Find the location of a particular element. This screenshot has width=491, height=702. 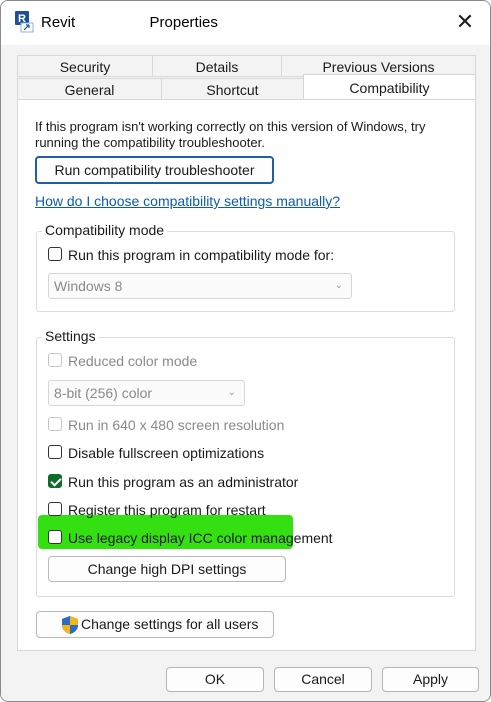

close-button: ✕ is located at coordinates (465, 22).